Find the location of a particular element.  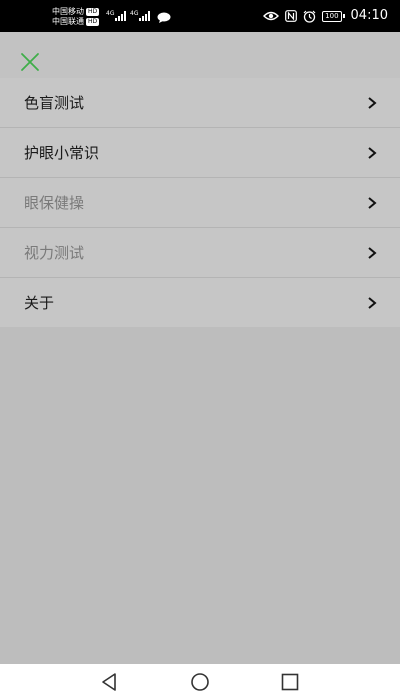

signal-1: 4G is located at coordinates (116, 16).